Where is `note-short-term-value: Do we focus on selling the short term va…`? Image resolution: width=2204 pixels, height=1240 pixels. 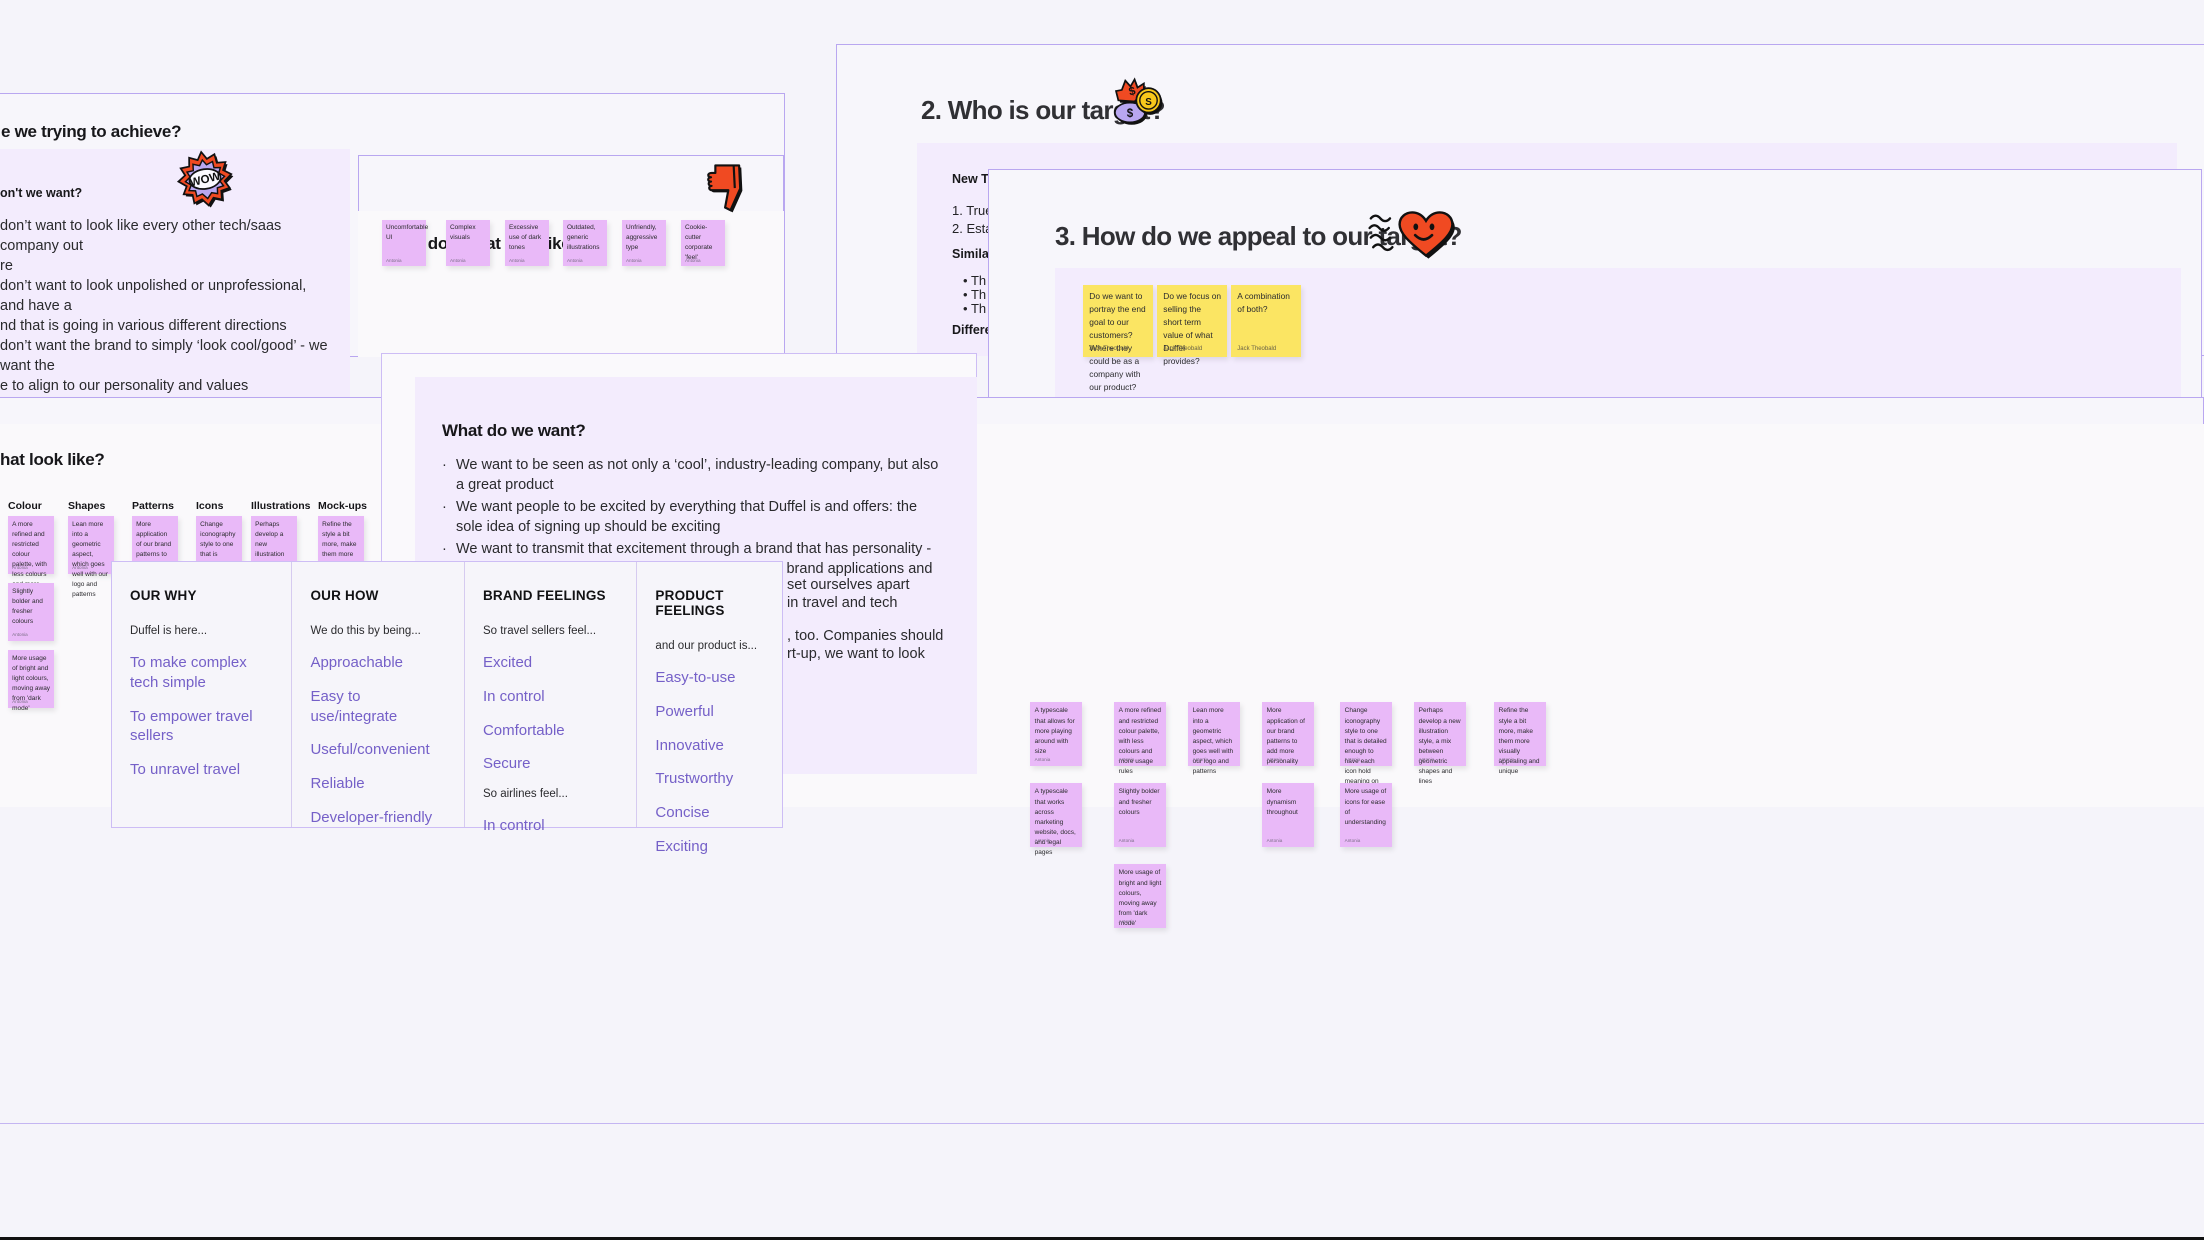
note-short-term-value: Do we focus on selling the short term va… is located at coordinates (1192, 325).